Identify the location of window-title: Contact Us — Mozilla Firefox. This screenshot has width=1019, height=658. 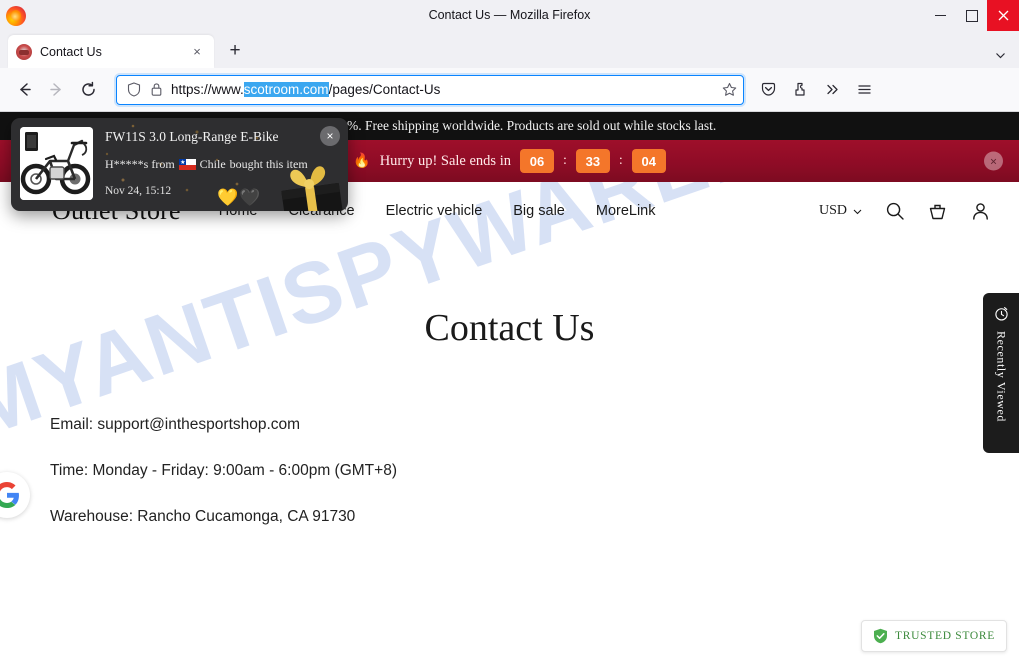
(509, 15).